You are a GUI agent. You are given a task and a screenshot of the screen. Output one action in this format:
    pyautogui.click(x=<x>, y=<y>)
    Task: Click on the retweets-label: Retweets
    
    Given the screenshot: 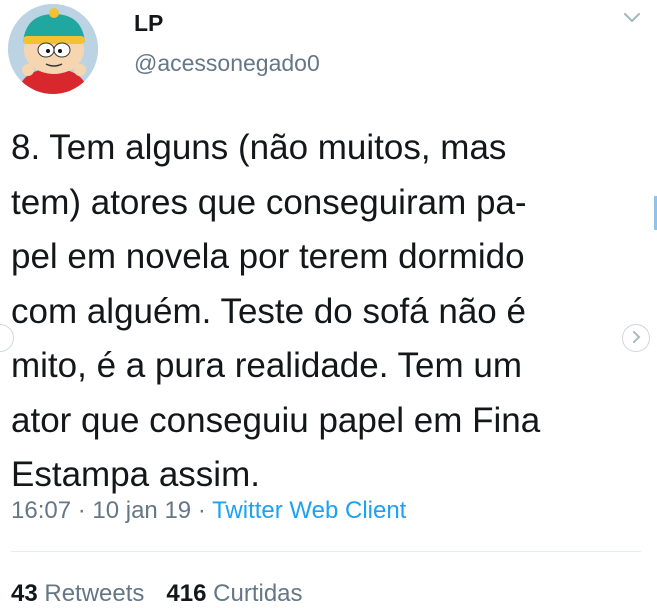 What is the action you would take?
    pyautogui.click(x=94, y=593)
    